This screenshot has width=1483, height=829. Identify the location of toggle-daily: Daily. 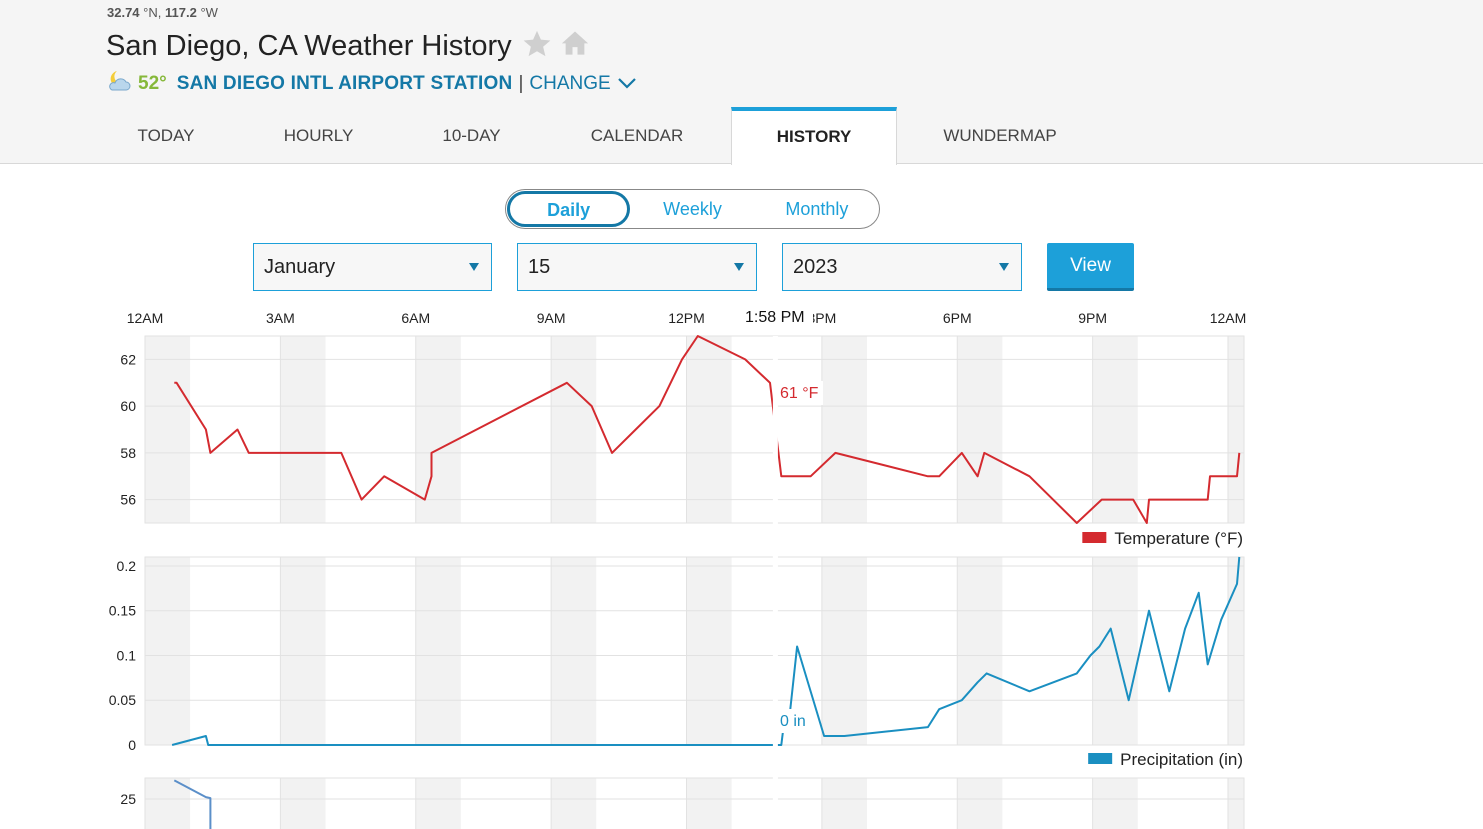
(569, 209).